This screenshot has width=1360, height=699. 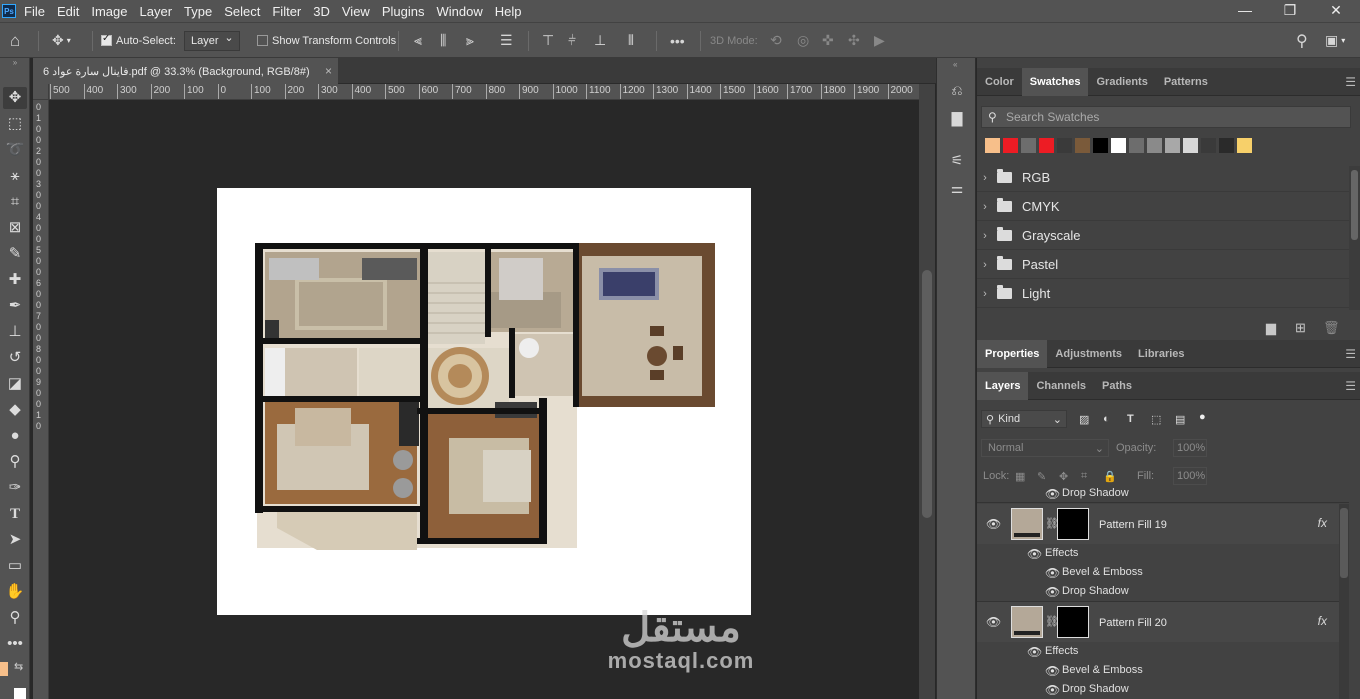 What do you see at coordinates (15, 332) in the screenshot?
I see `stamp-tool: ⊥` at bounding box center [15, 332].